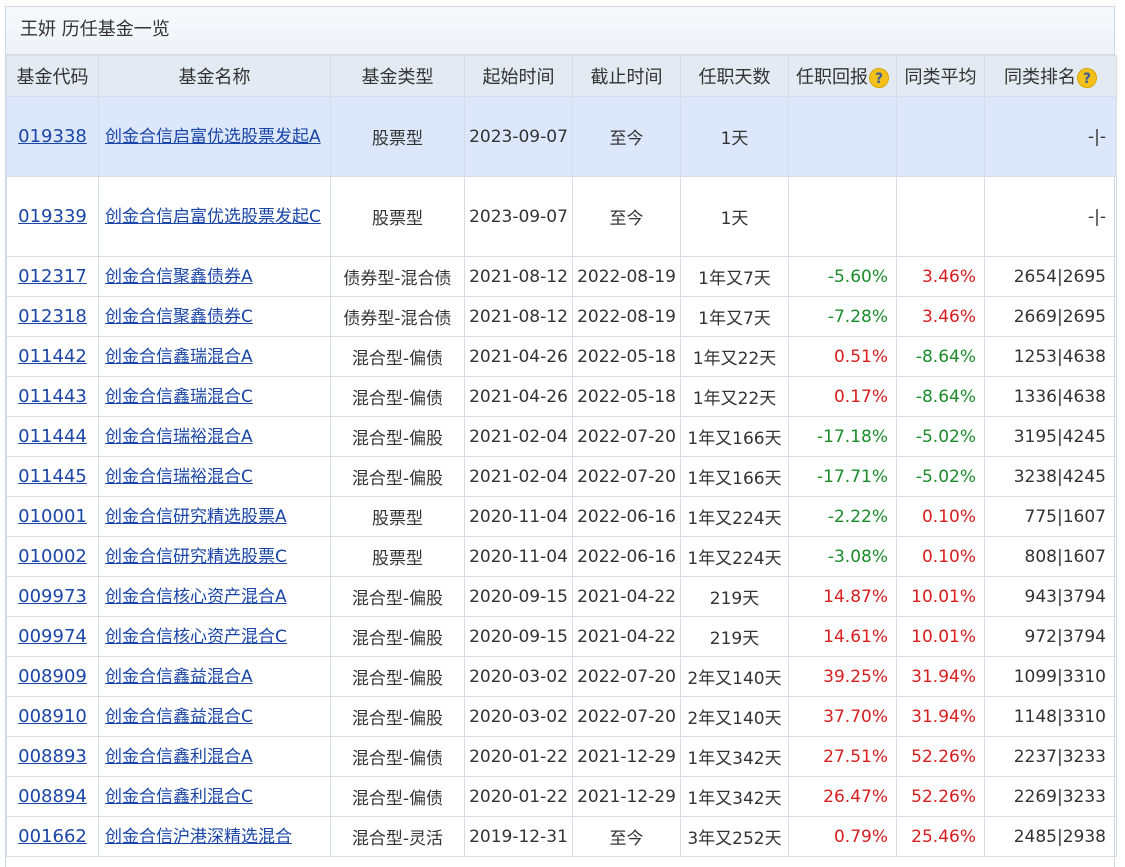  Describe the element at coordinates (560, 31) in the screenshot. I see `panel-title: 王妍 历任基金一览` at that location.